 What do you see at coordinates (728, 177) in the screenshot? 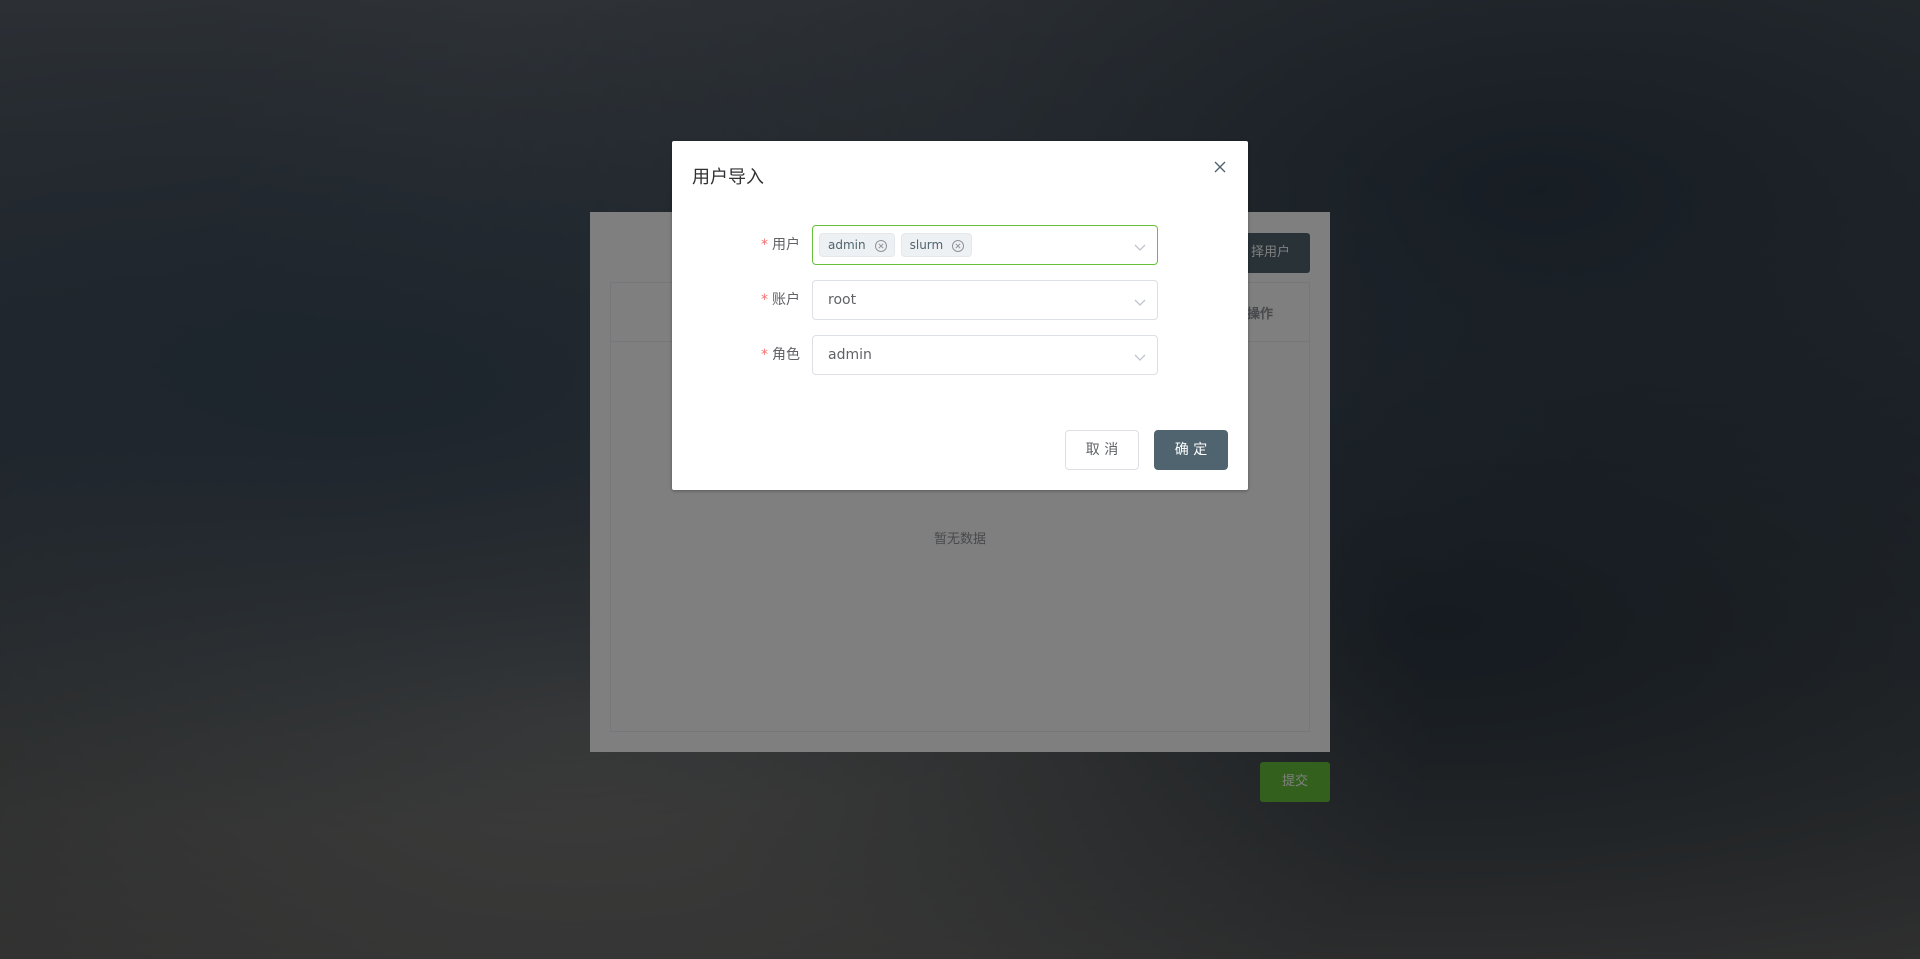
I see `dialog-title: 用户导入` at bounding box center [728, 177].